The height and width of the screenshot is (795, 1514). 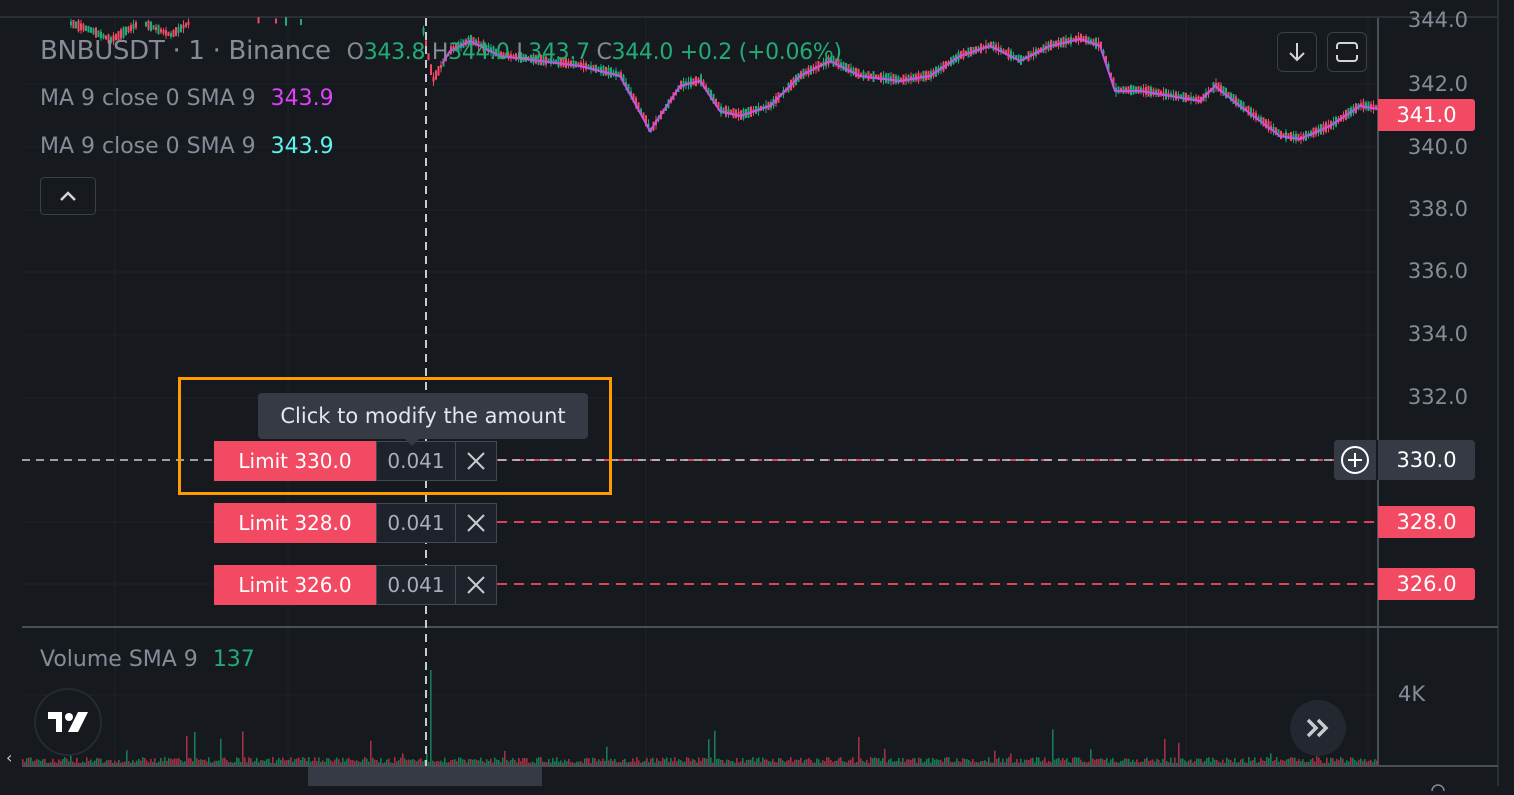 What do you see at coordinates (102, 51) in the screenshot?
I see `symbol-ticker: BNBUSDT` at bounding box center [102, 51].